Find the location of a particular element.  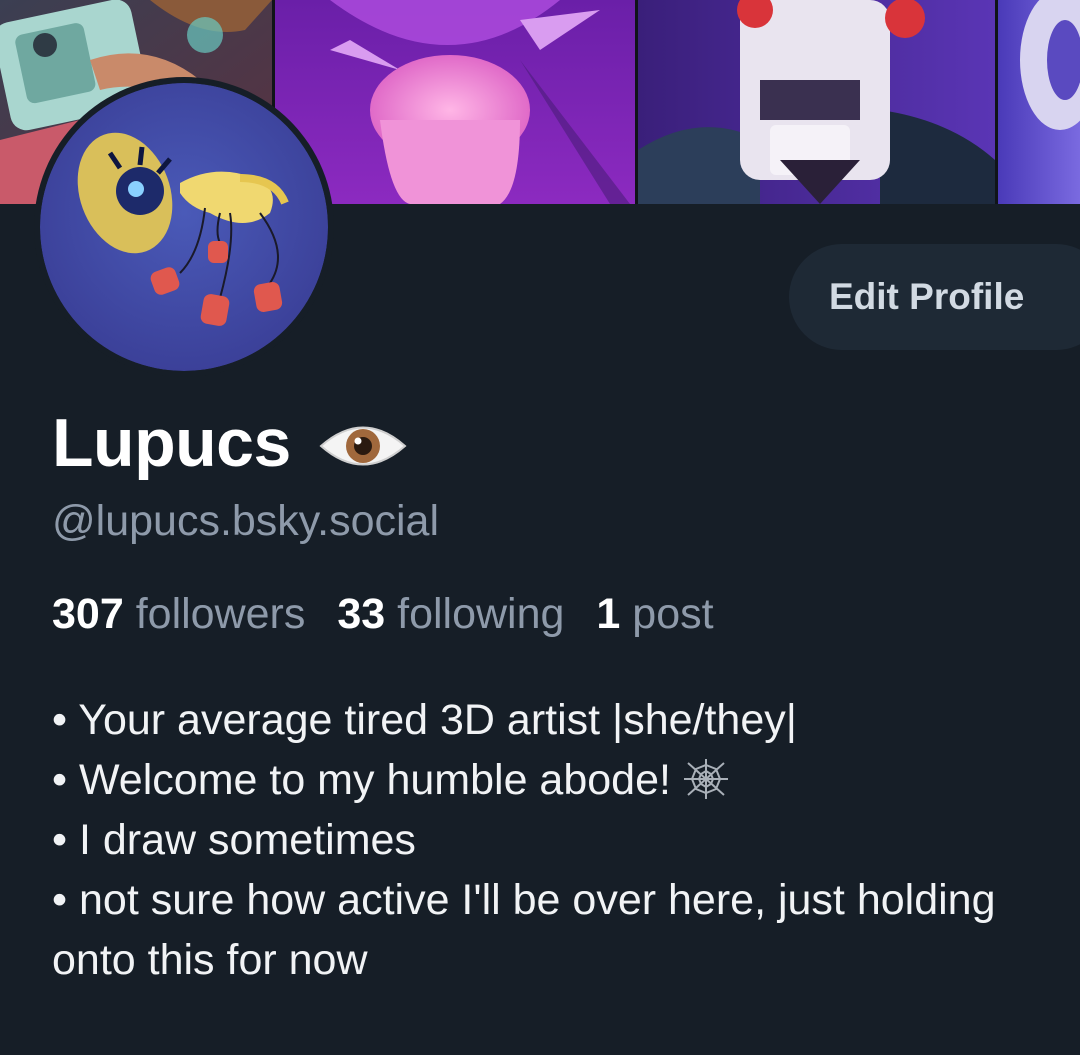

avatar-image is located at coordinates (184, 227).